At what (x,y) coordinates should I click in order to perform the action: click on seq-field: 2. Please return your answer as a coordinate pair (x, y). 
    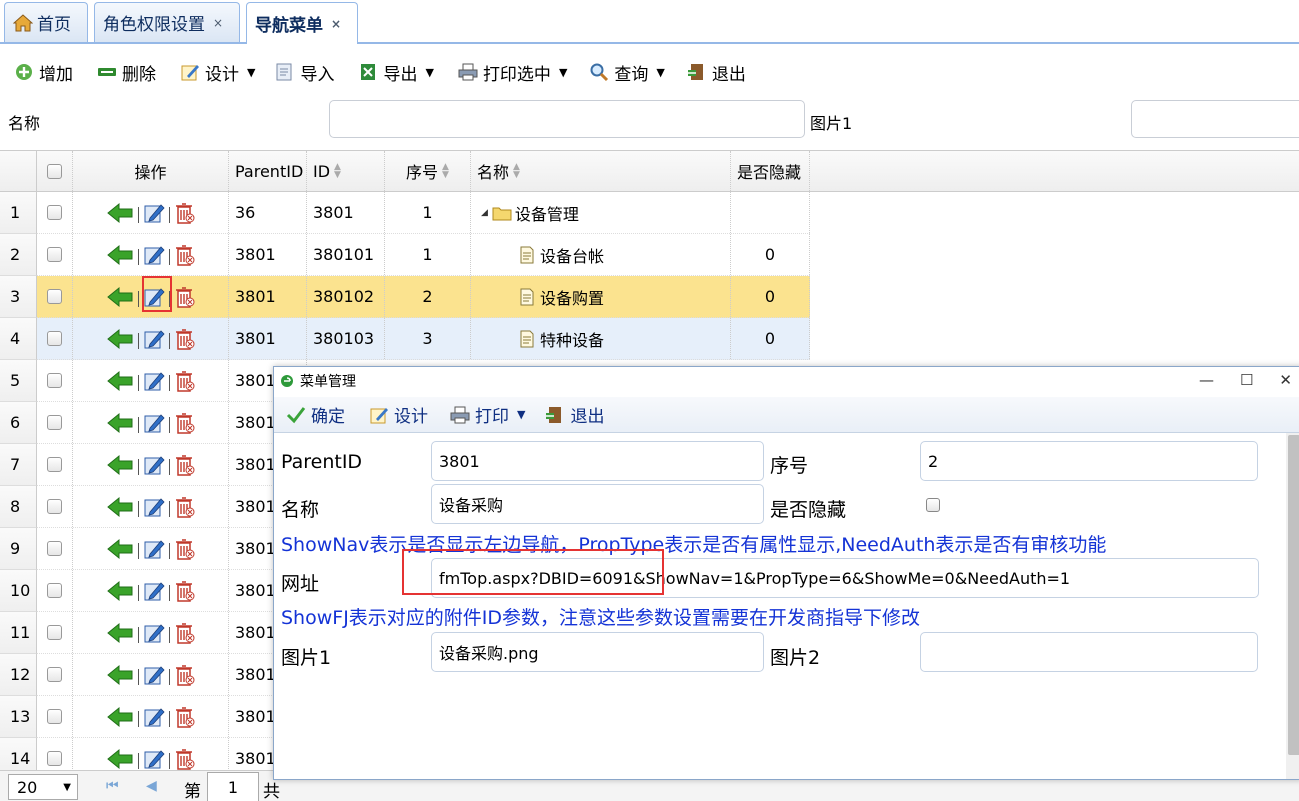
    Looking at the image, I should click on (1089, 461).